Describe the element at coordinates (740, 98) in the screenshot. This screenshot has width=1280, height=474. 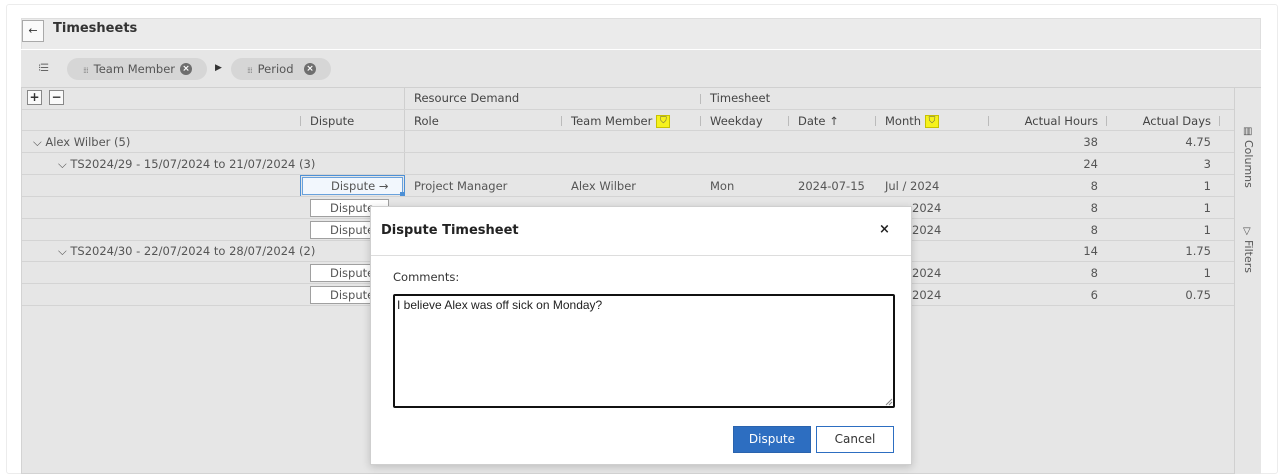
I see `column-group-timesheet: Timesheet` at that location.